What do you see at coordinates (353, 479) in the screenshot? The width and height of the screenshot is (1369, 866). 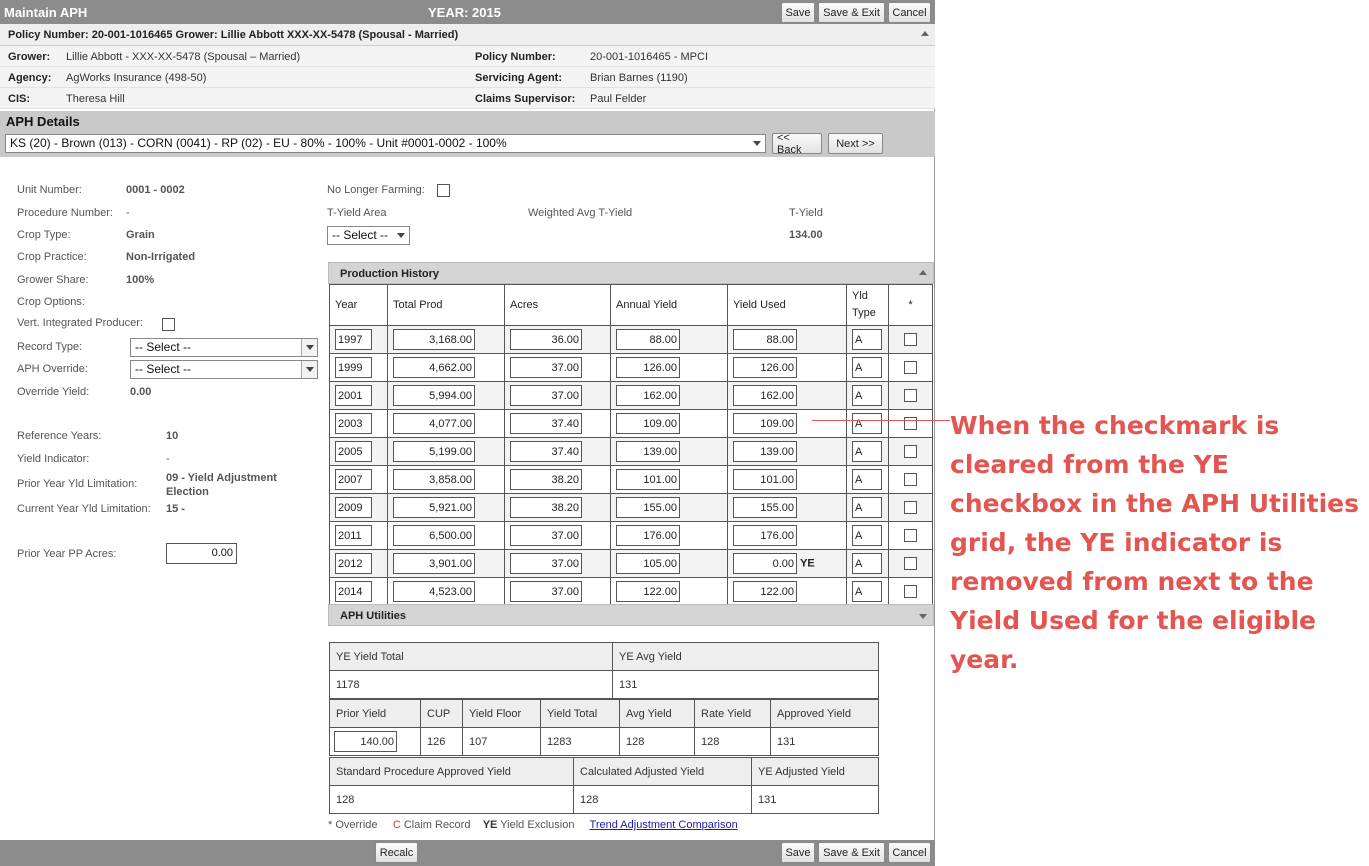 I see `year-input: 2007` at bounding box center [353, 479].